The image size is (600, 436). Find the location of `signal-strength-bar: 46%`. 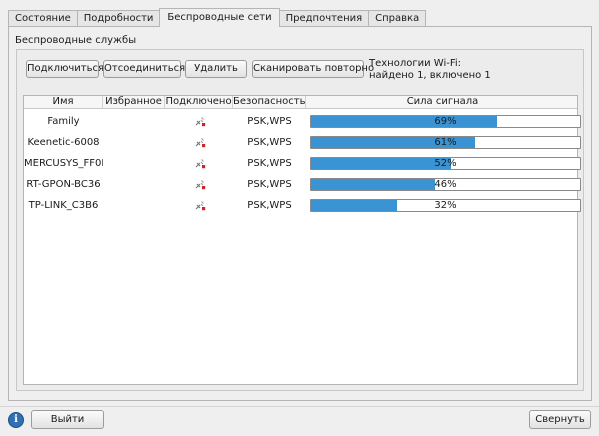

signal-strength-bar: 46% is located at coordinates (445, 184).